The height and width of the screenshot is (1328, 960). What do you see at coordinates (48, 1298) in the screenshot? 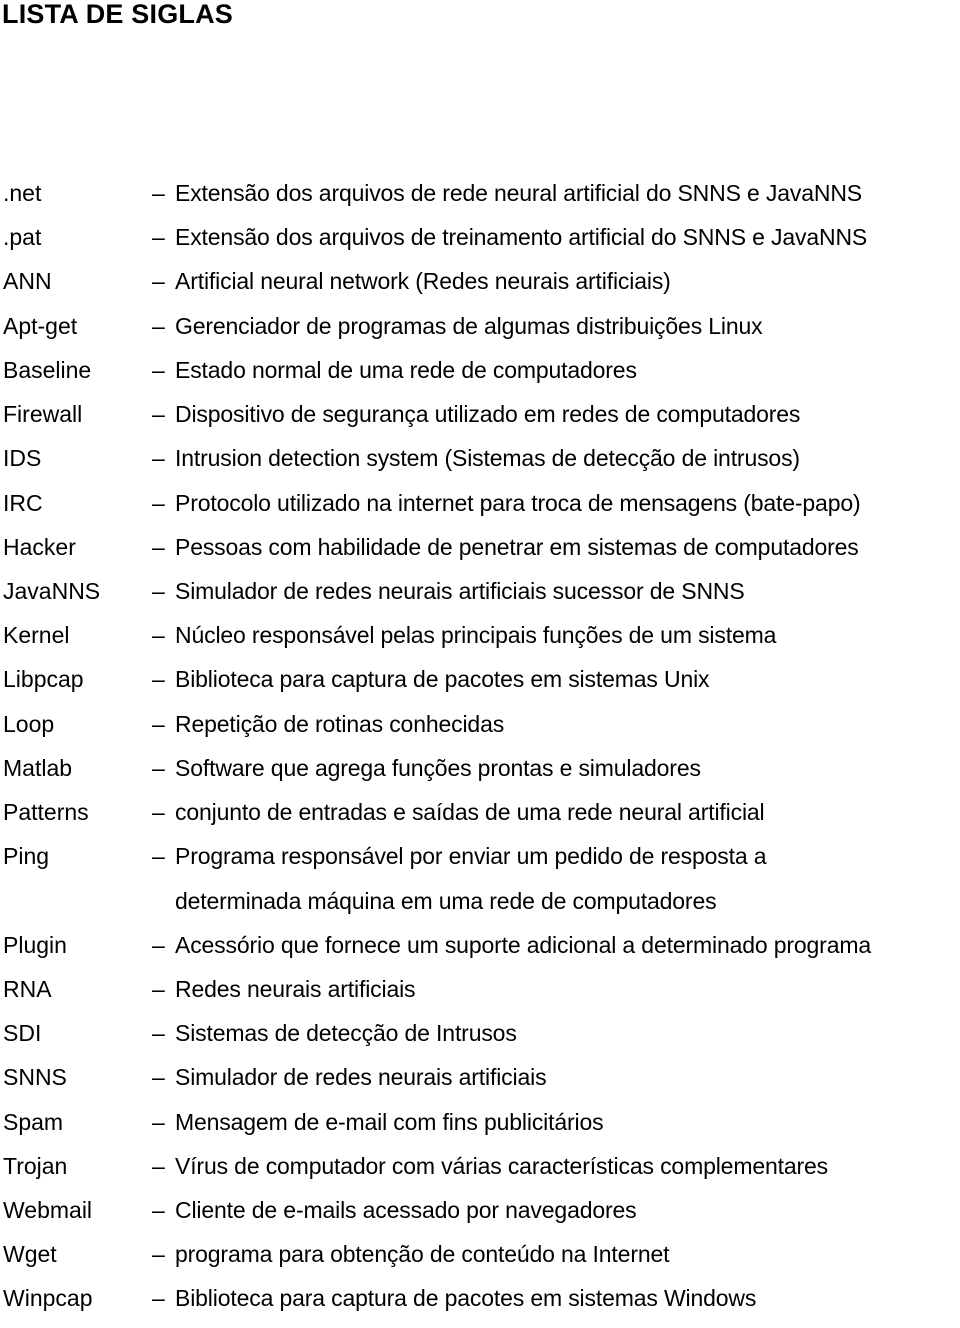
I see `acronym-term: Winpcap` at bounding box center [48, 1298].